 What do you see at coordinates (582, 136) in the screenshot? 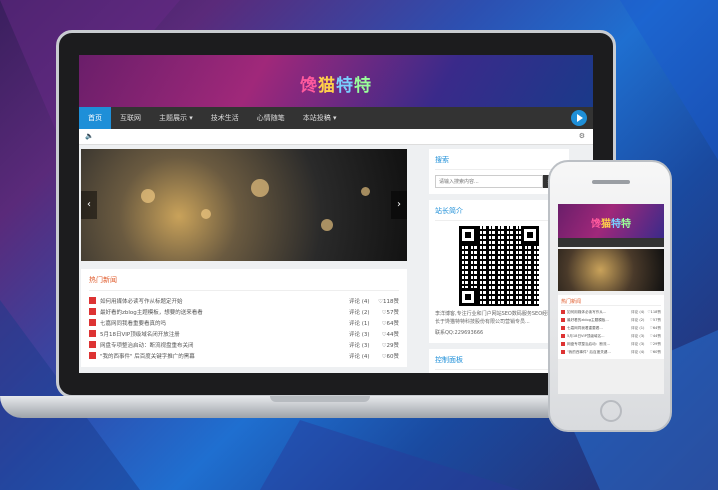
I see `settings-icon: ⚙` at bounding box center [582, 136].